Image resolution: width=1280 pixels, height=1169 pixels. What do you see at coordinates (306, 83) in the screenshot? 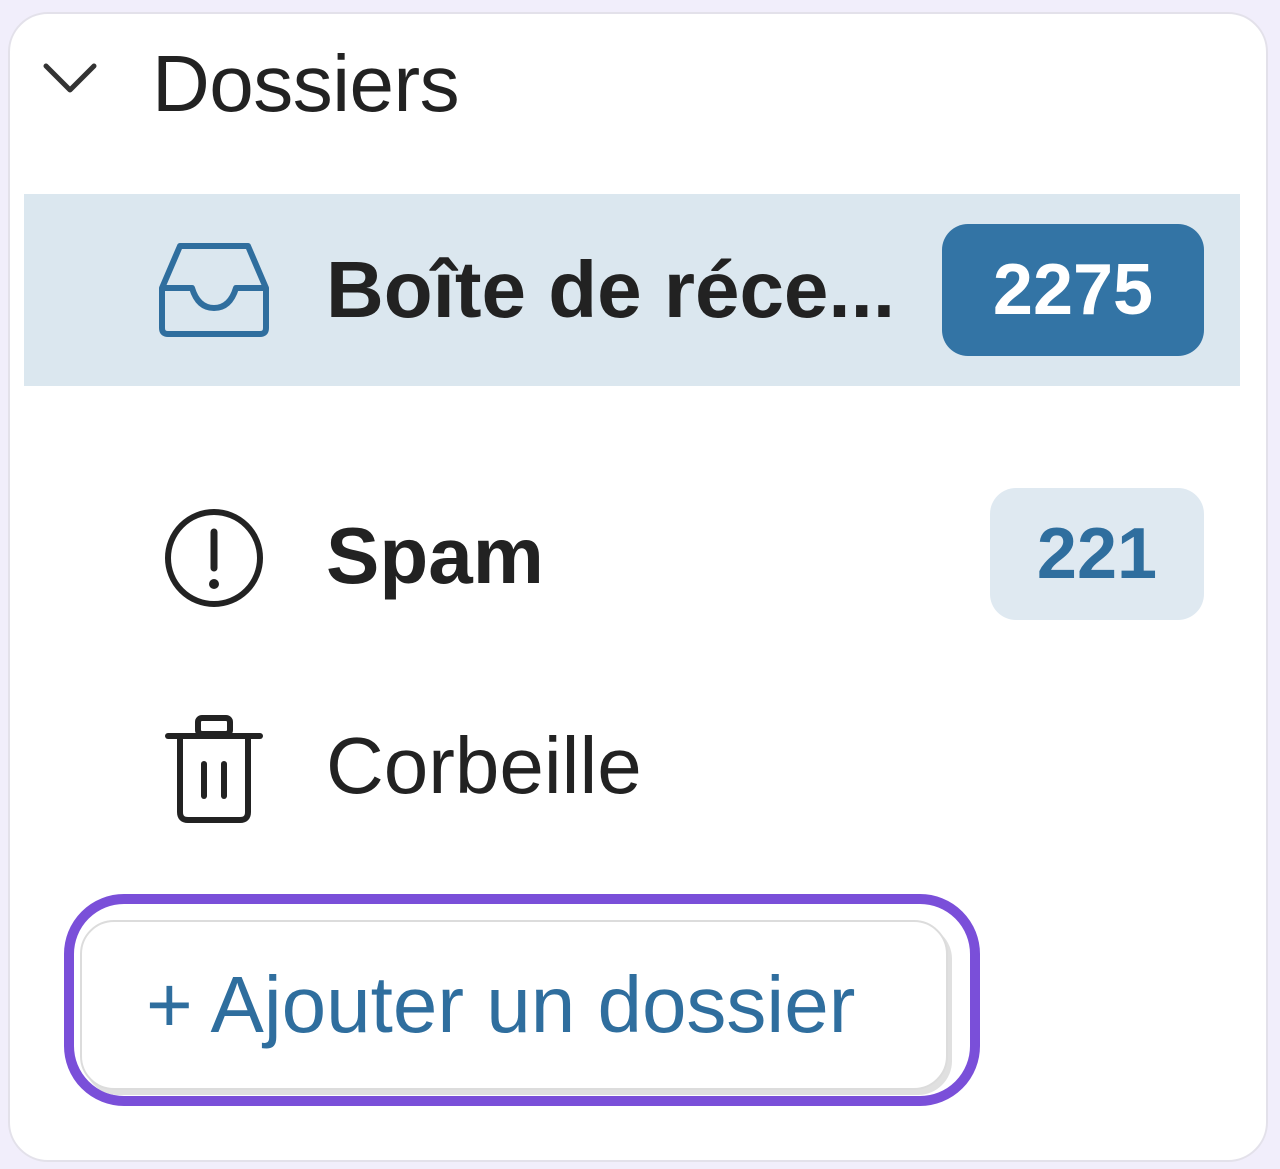
I see `section-title: Dossiers` at bounding box center [306, 83].